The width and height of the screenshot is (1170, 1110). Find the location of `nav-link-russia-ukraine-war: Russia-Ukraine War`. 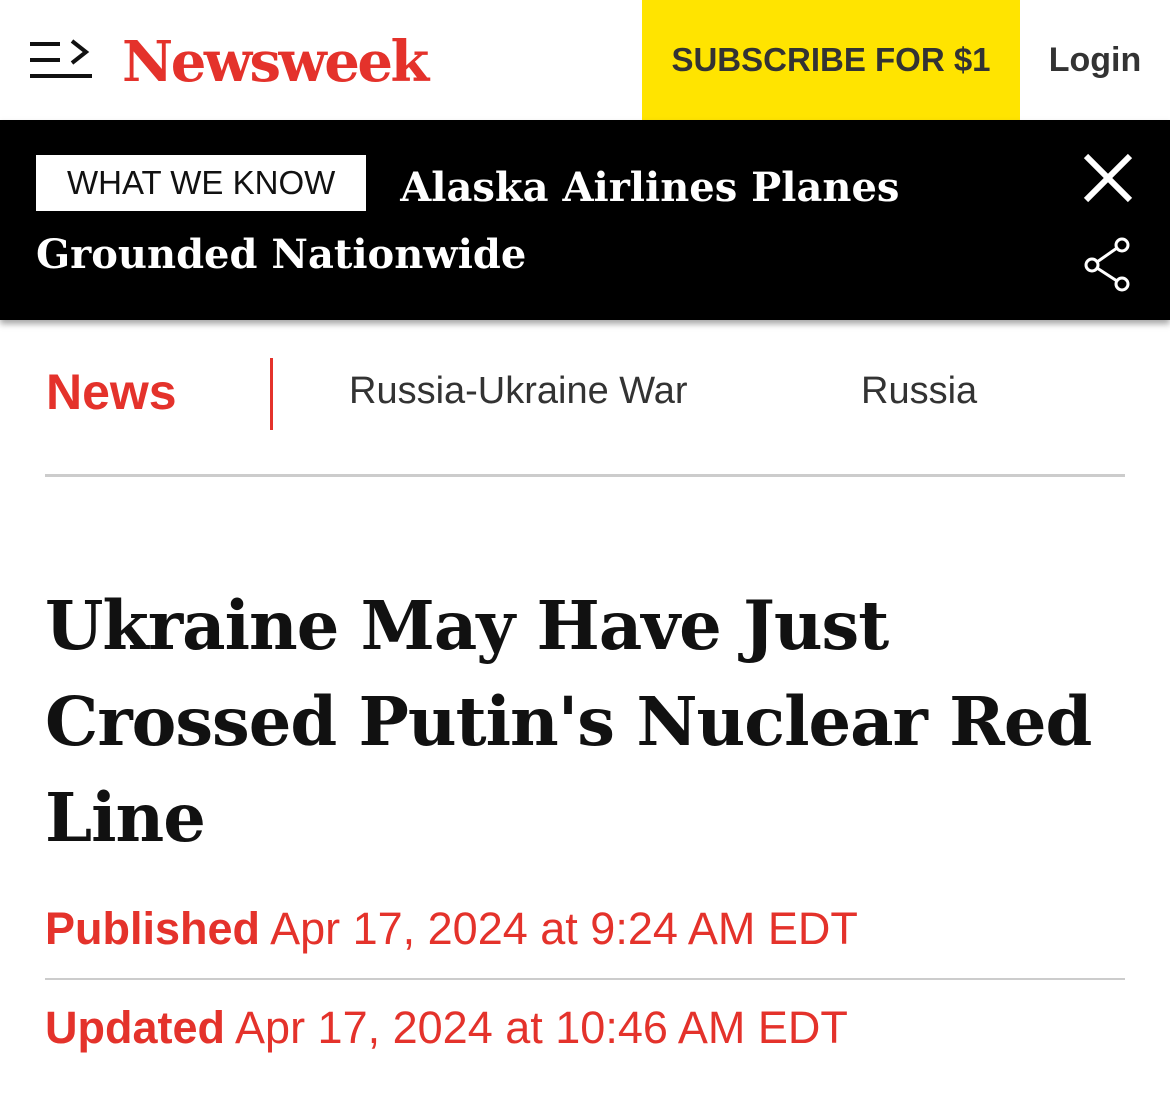

nav-link-russia-ukraine-war: Russia-Ukraine War is located at coordinates (518, 391).